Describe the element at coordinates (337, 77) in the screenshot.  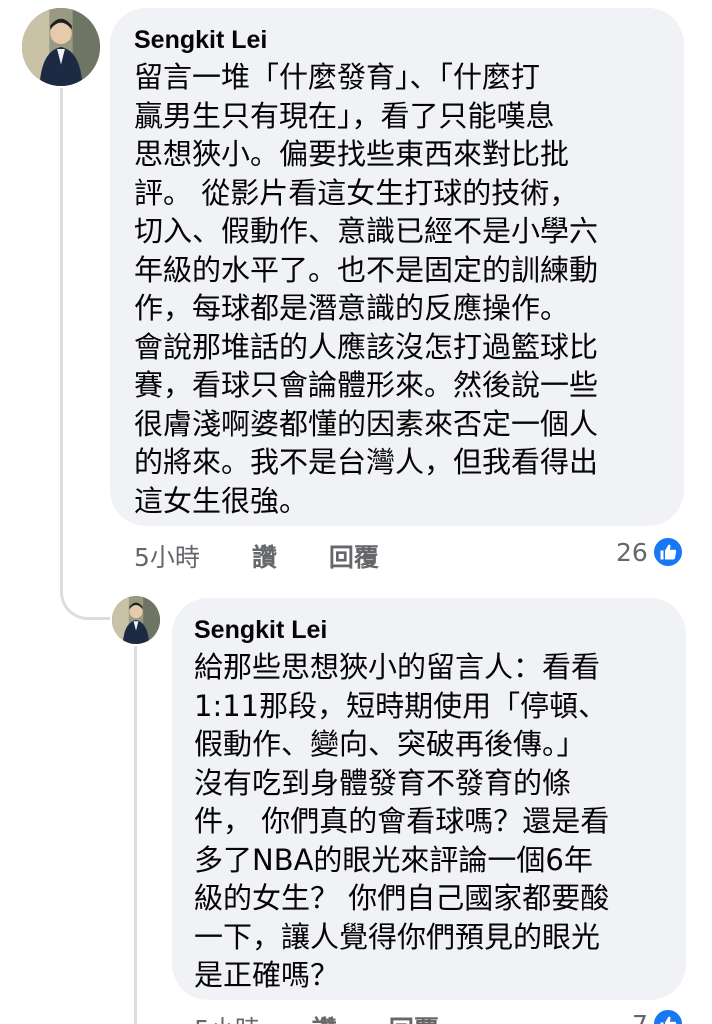
I see `comment-line: 留言一堆「什麼發育」、「什麼打` at that location.